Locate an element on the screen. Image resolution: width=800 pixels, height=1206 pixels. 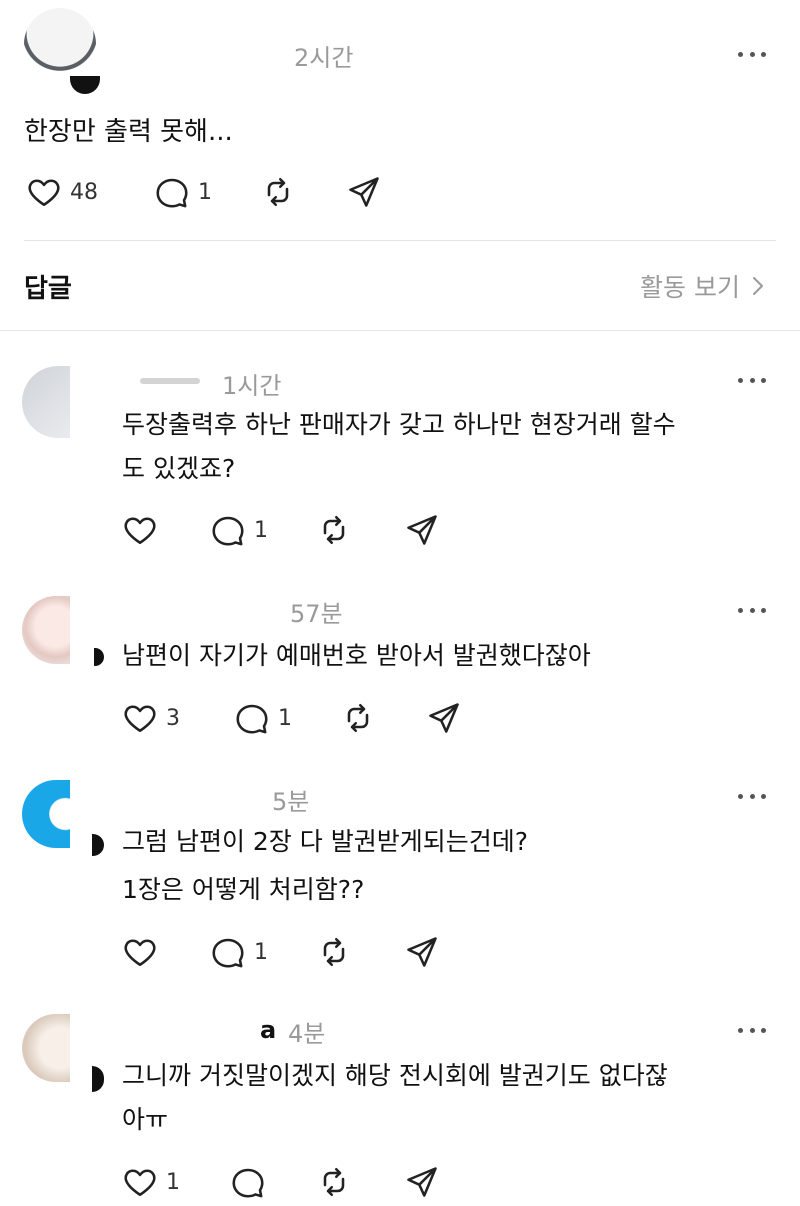
comment-4-like-button: 1 is located at coordinates (151, 1182).